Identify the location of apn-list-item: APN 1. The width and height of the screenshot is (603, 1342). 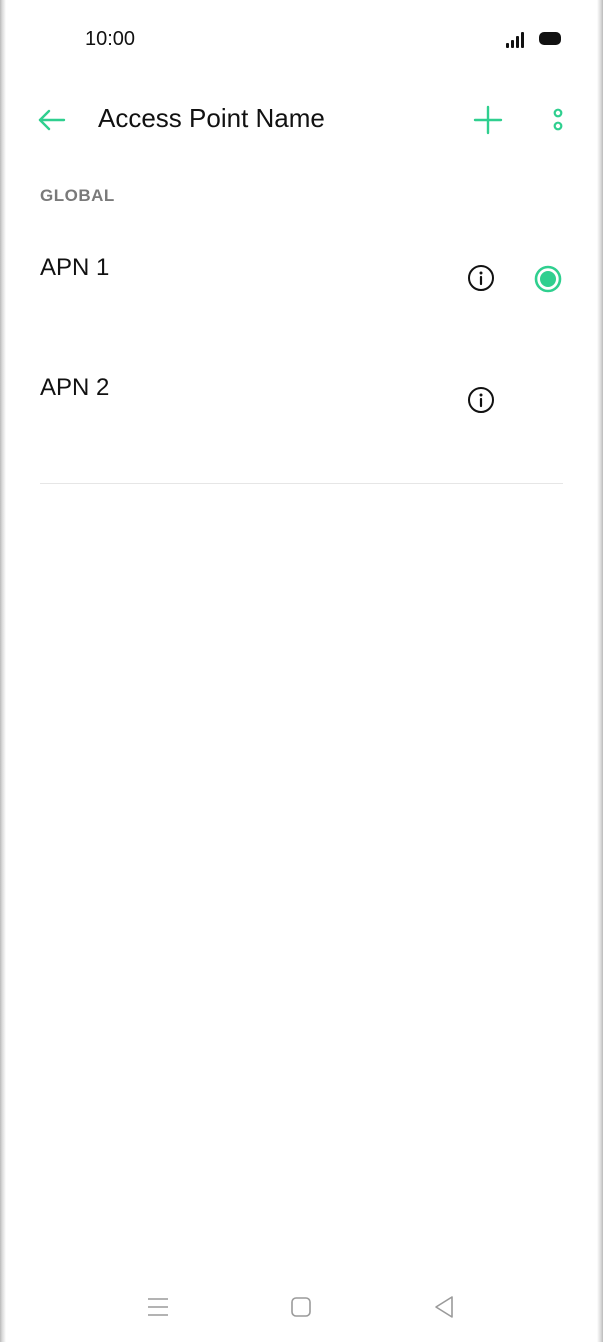
(301, 287).